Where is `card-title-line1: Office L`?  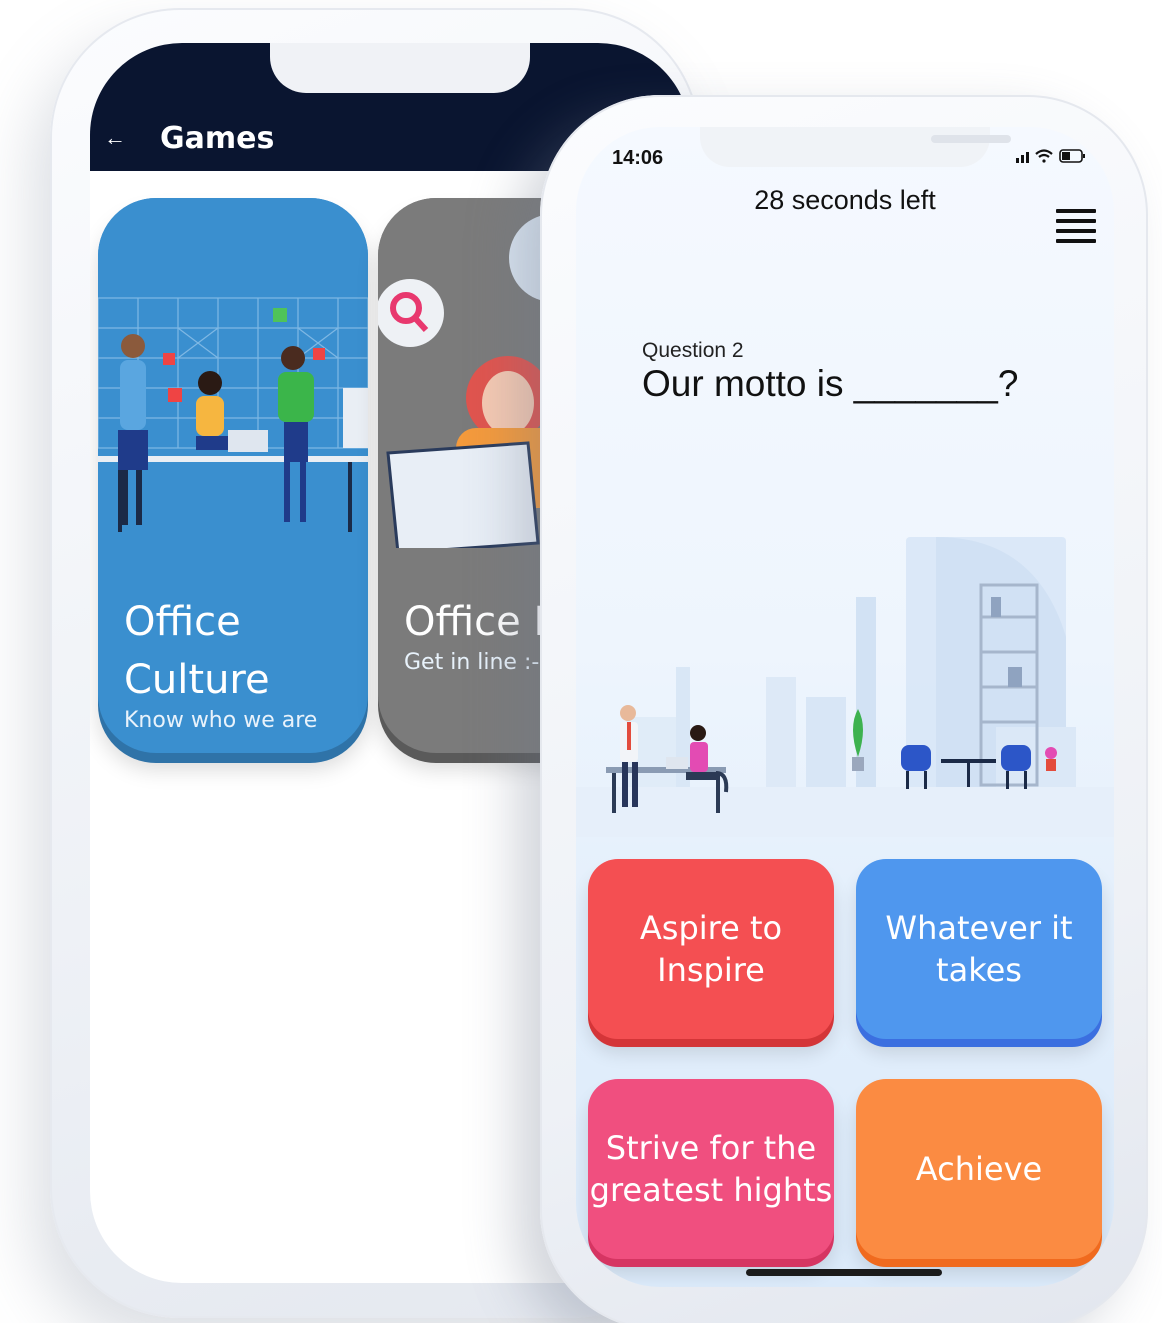 card-title-line1: Office L is located at coordinates (480, 622).